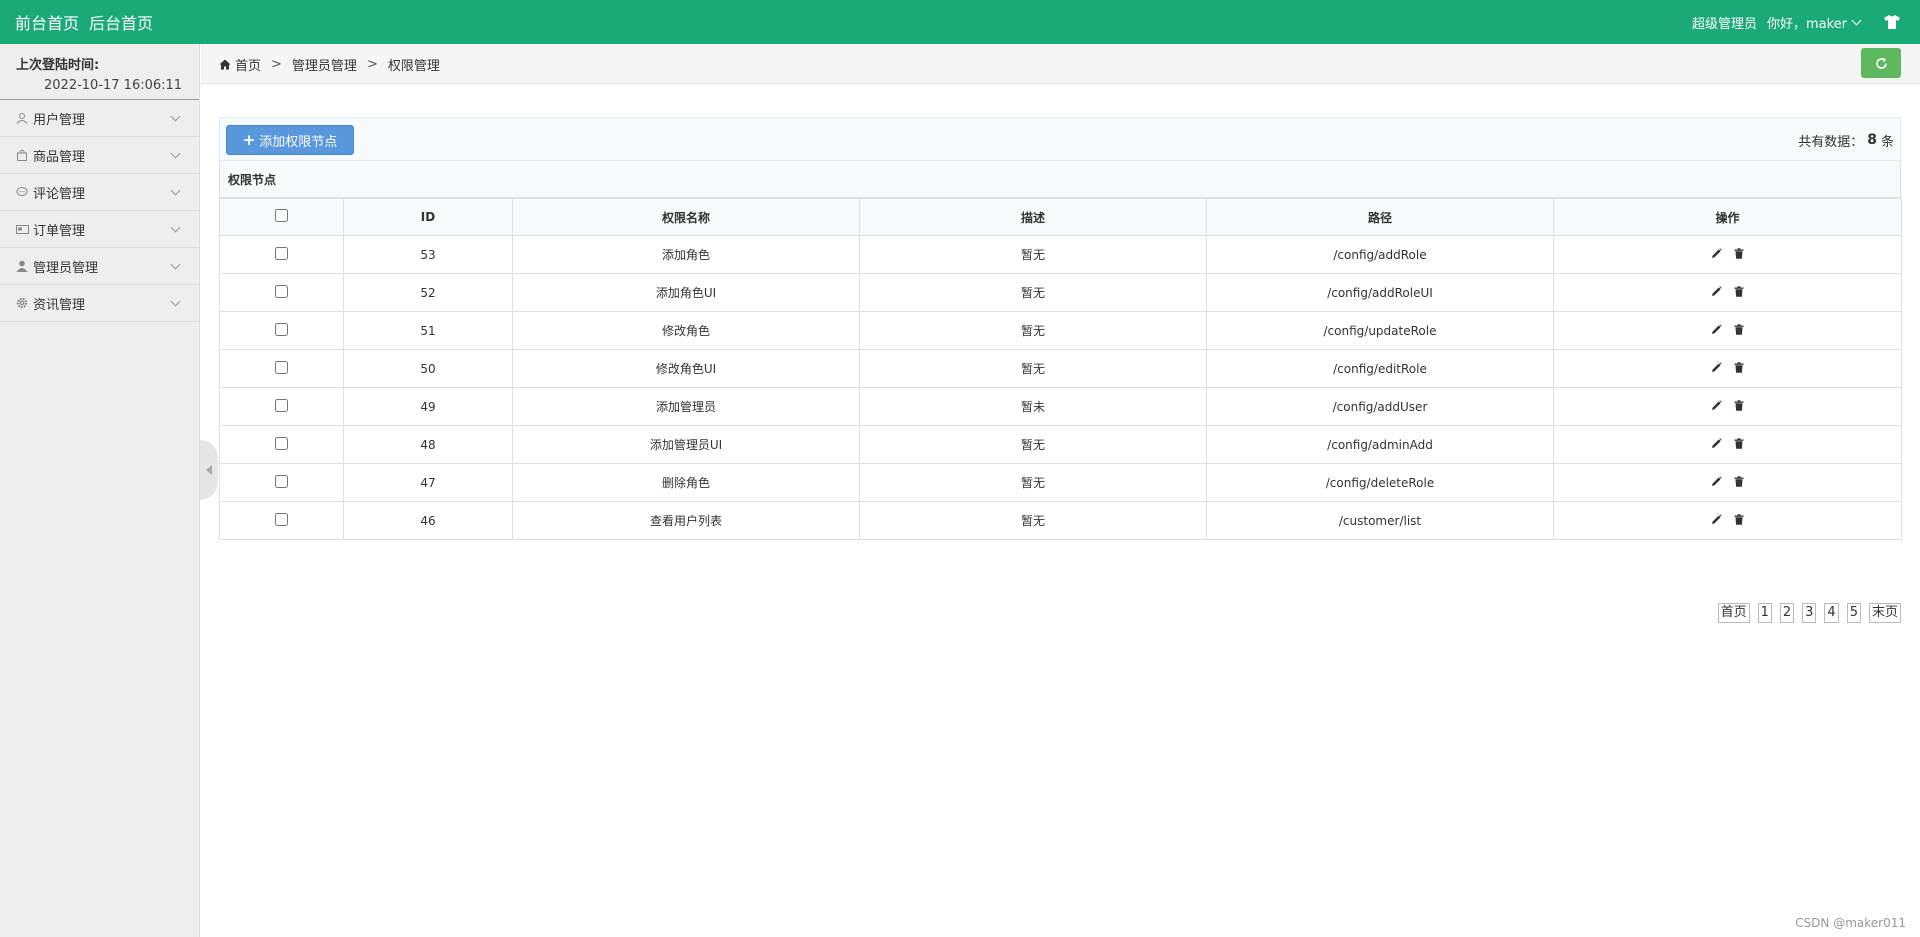 Image resolution: width=1920 pixels, height=937 pixels. Describe the element at coordinates (1831, 142) in the screenshot. I see `total-prefix: 共有数据：` at that location.